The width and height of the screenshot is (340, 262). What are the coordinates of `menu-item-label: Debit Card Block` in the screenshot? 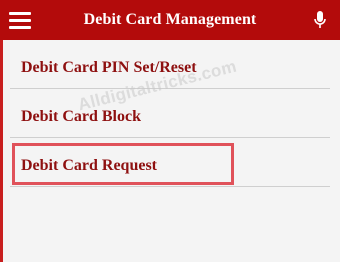 It's located at (81, 116).